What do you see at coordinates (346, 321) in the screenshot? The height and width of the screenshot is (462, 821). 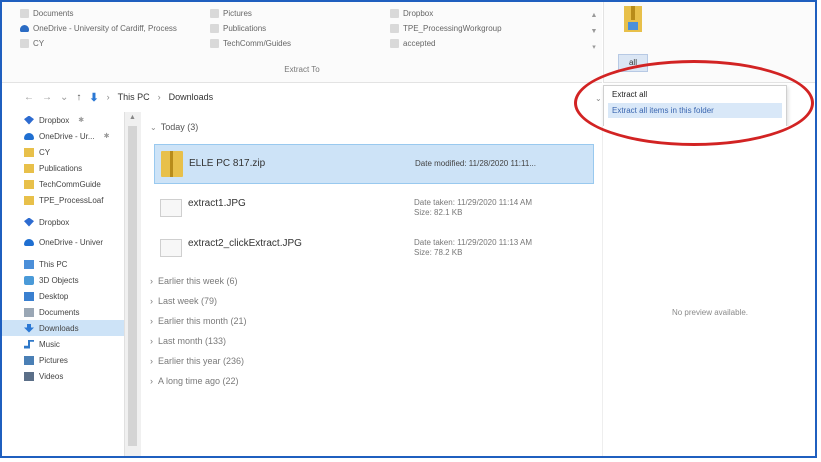 I see `group-header: › Earlier this month (21)` at bounding box center [346, 321].